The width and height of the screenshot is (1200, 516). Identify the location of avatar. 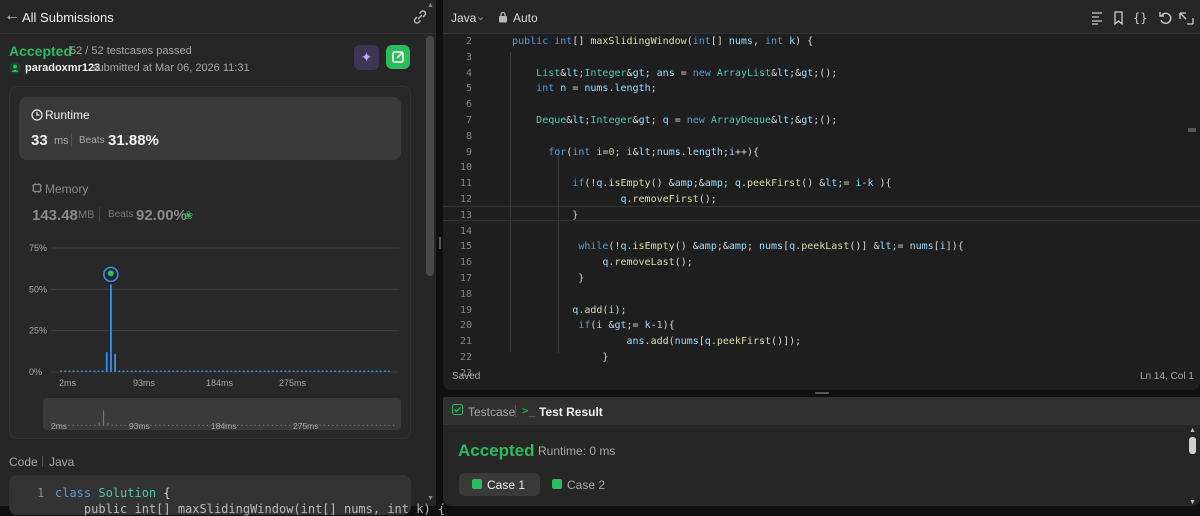
(15, 68).